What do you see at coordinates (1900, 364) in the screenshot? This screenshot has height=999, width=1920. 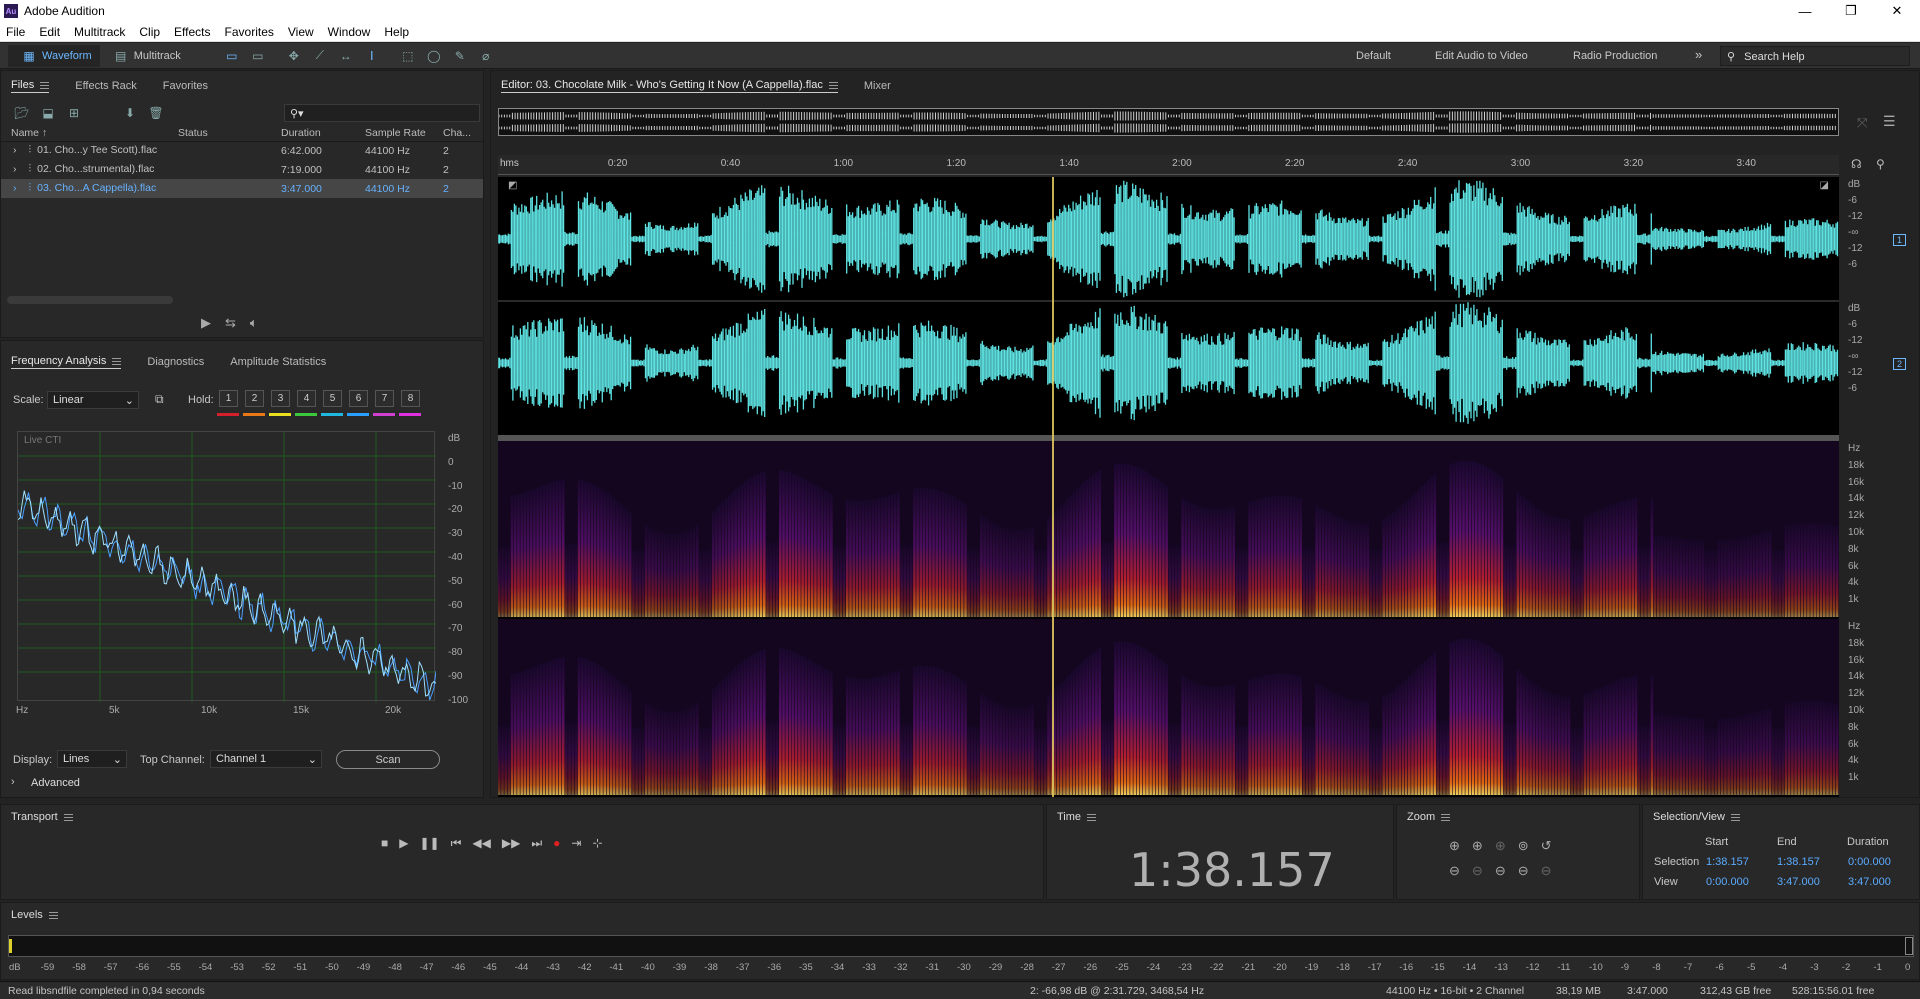 I see `channel-badge: 2` at bounding box center [1900, 364].